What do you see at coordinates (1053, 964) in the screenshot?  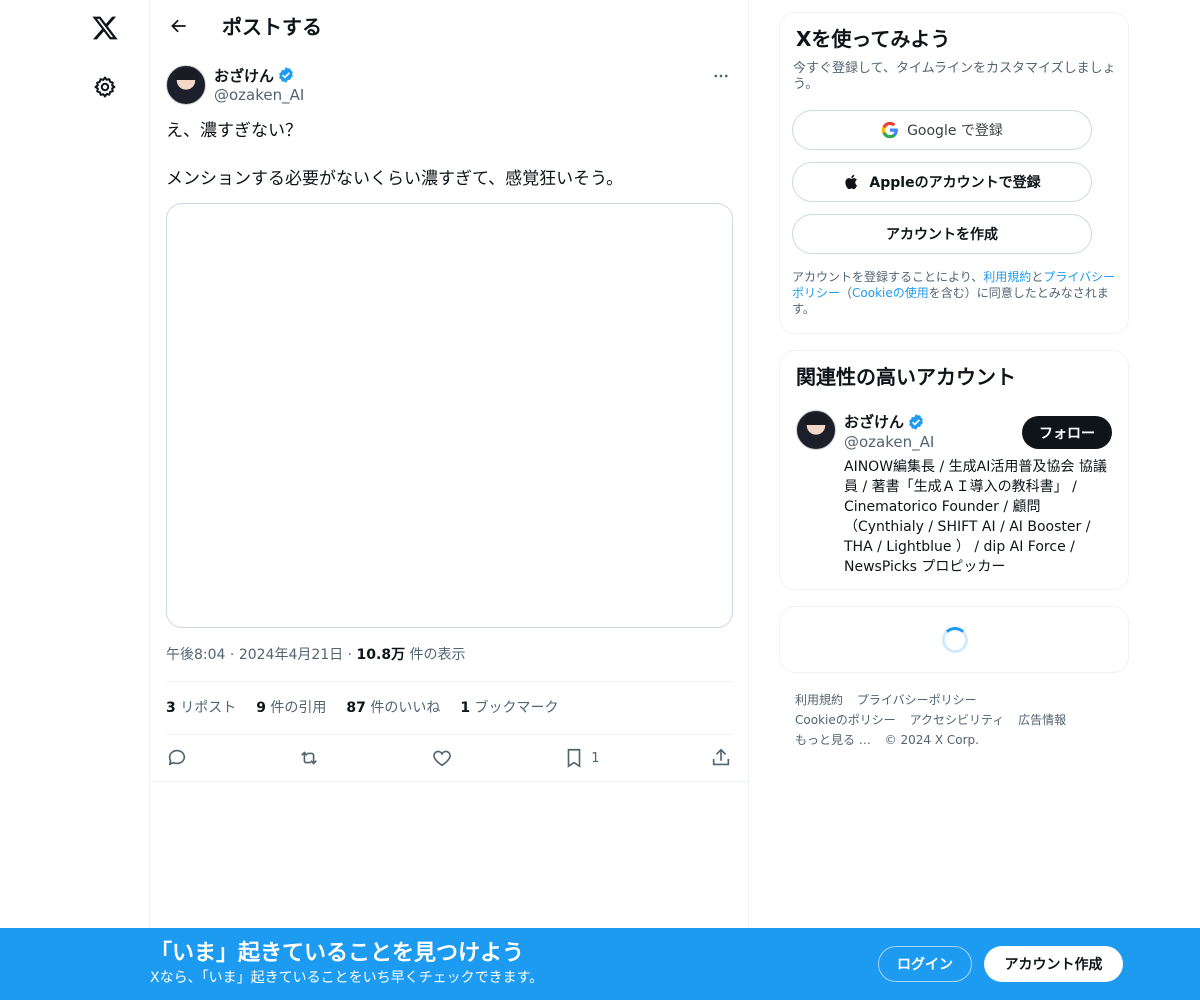 I see `signup-button: アカウント作成` at bounding box center [1053, 964].